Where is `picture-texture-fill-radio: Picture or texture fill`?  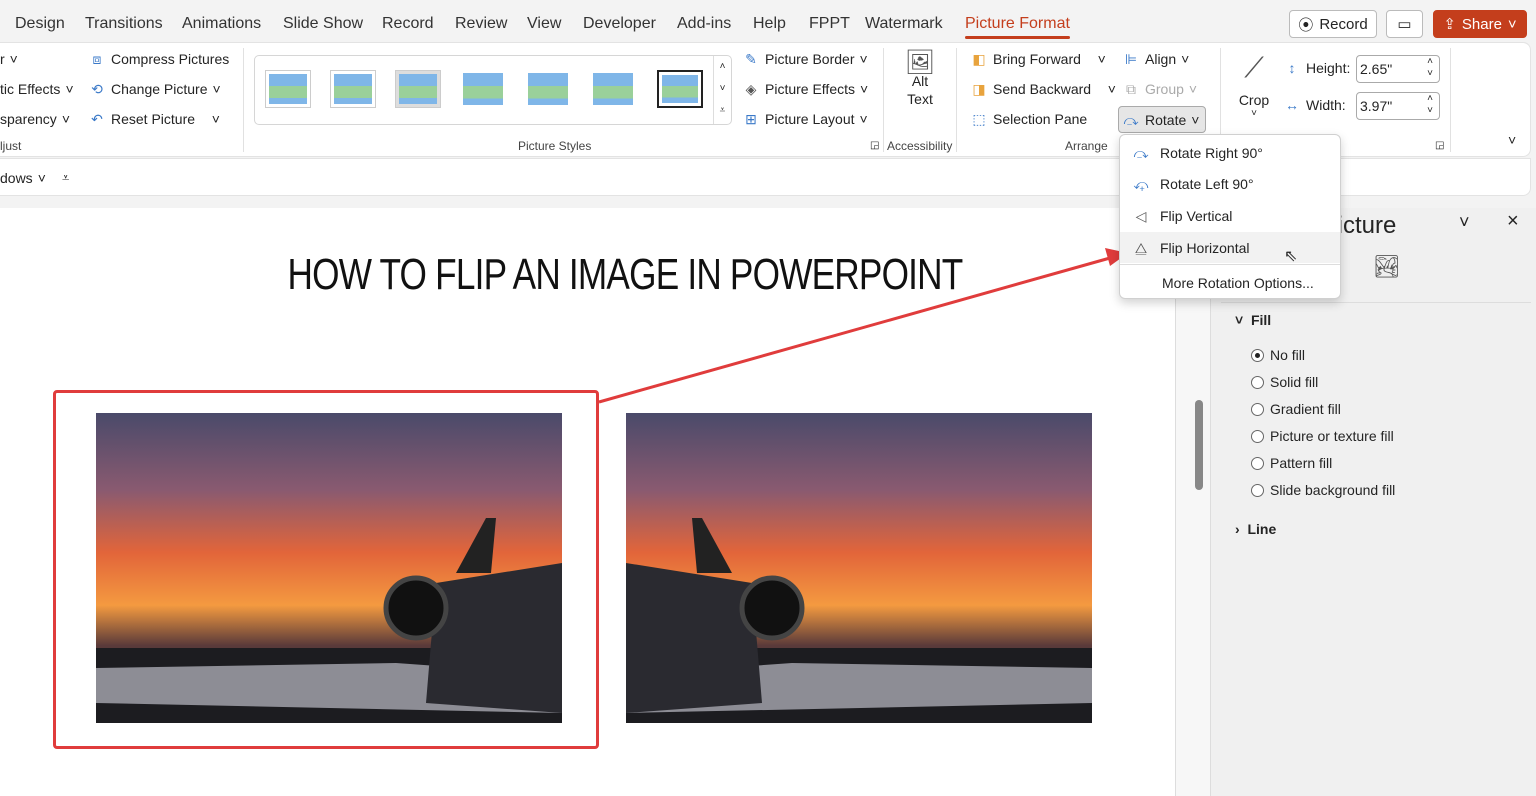 picture-texture-fill-radio: Picture or texture fill is located at coordinates (1322, 436).